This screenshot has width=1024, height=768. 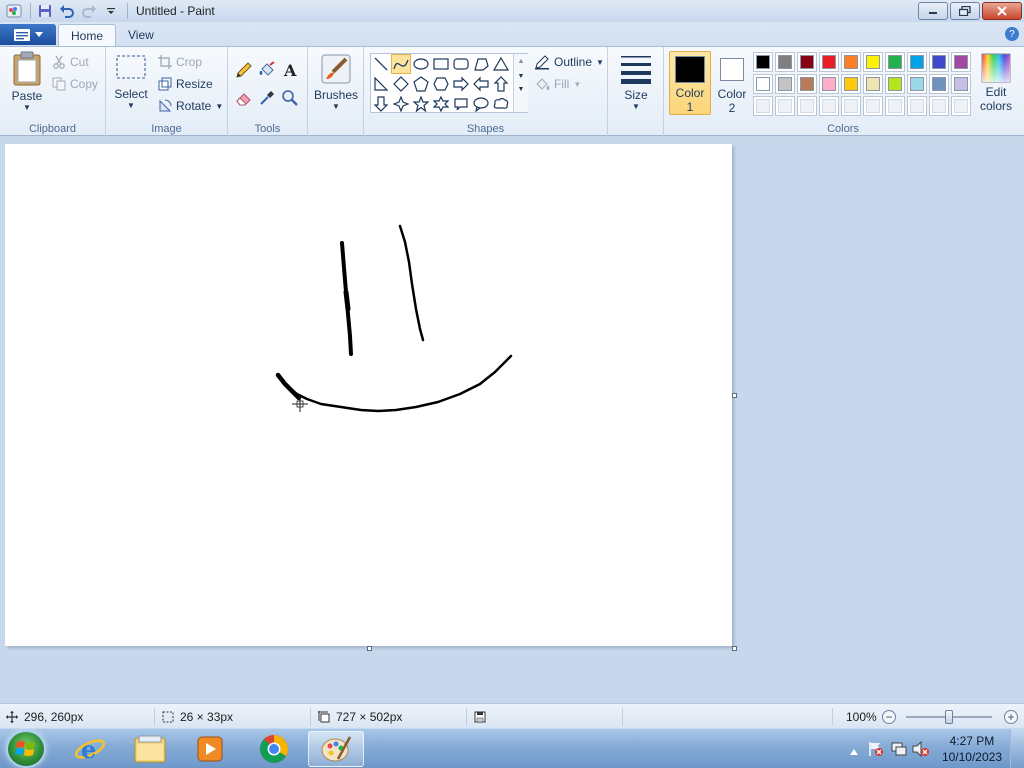 What do you see at coordinates (336, 82) in the screenshot?
I see `brushes-button: Brushes ▼` at bounding box center [336, 82].